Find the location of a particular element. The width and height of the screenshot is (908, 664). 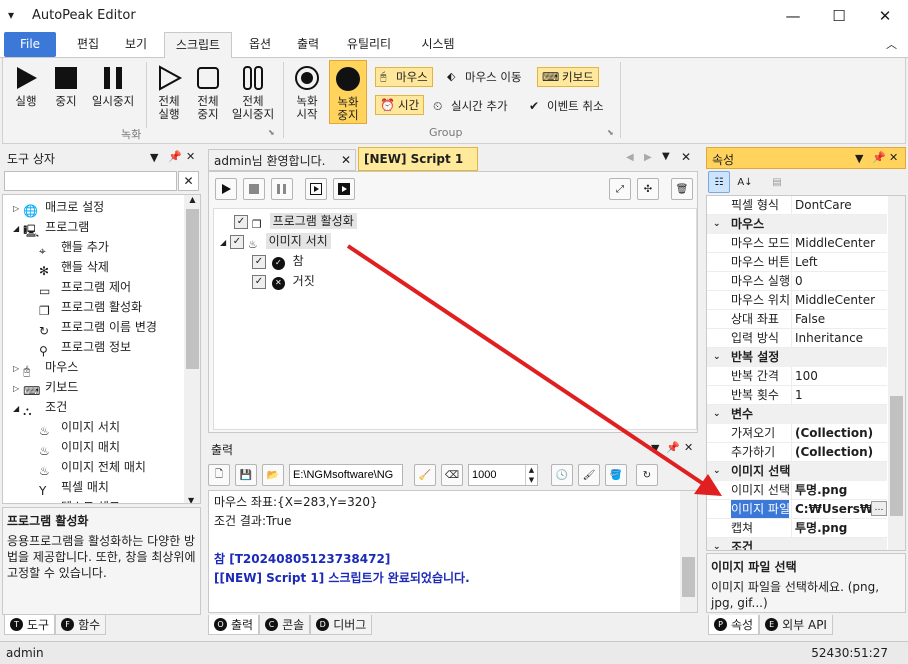

pin-icon: 📌 is located at coordinates (673, 447).